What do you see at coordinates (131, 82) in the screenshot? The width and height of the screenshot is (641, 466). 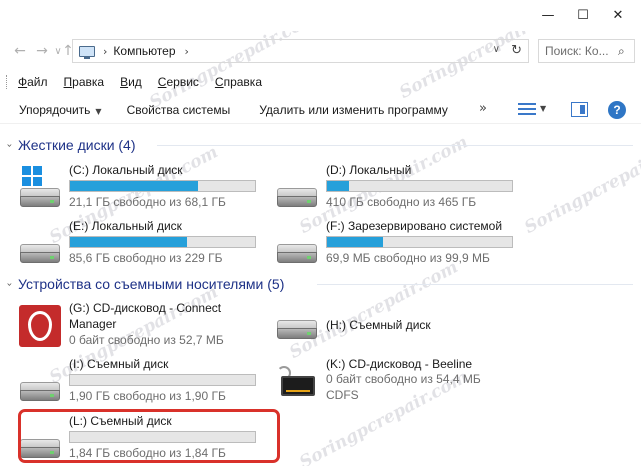 I see `menu-view: Вид` at bounding box center [131, 82].